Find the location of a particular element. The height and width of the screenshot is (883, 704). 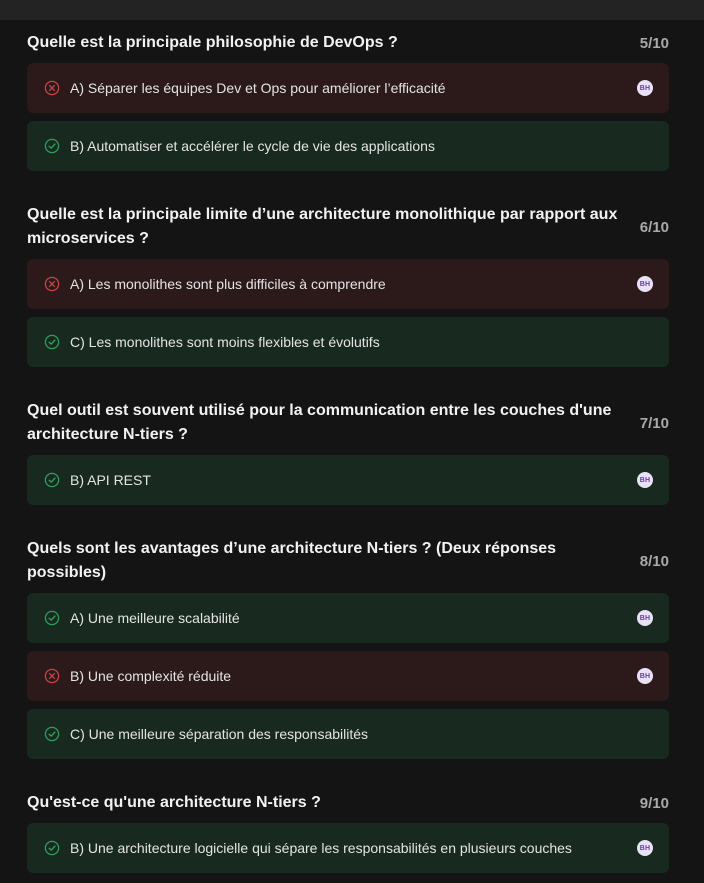

question-number: 9/10 is located at coordinates (654, 803).